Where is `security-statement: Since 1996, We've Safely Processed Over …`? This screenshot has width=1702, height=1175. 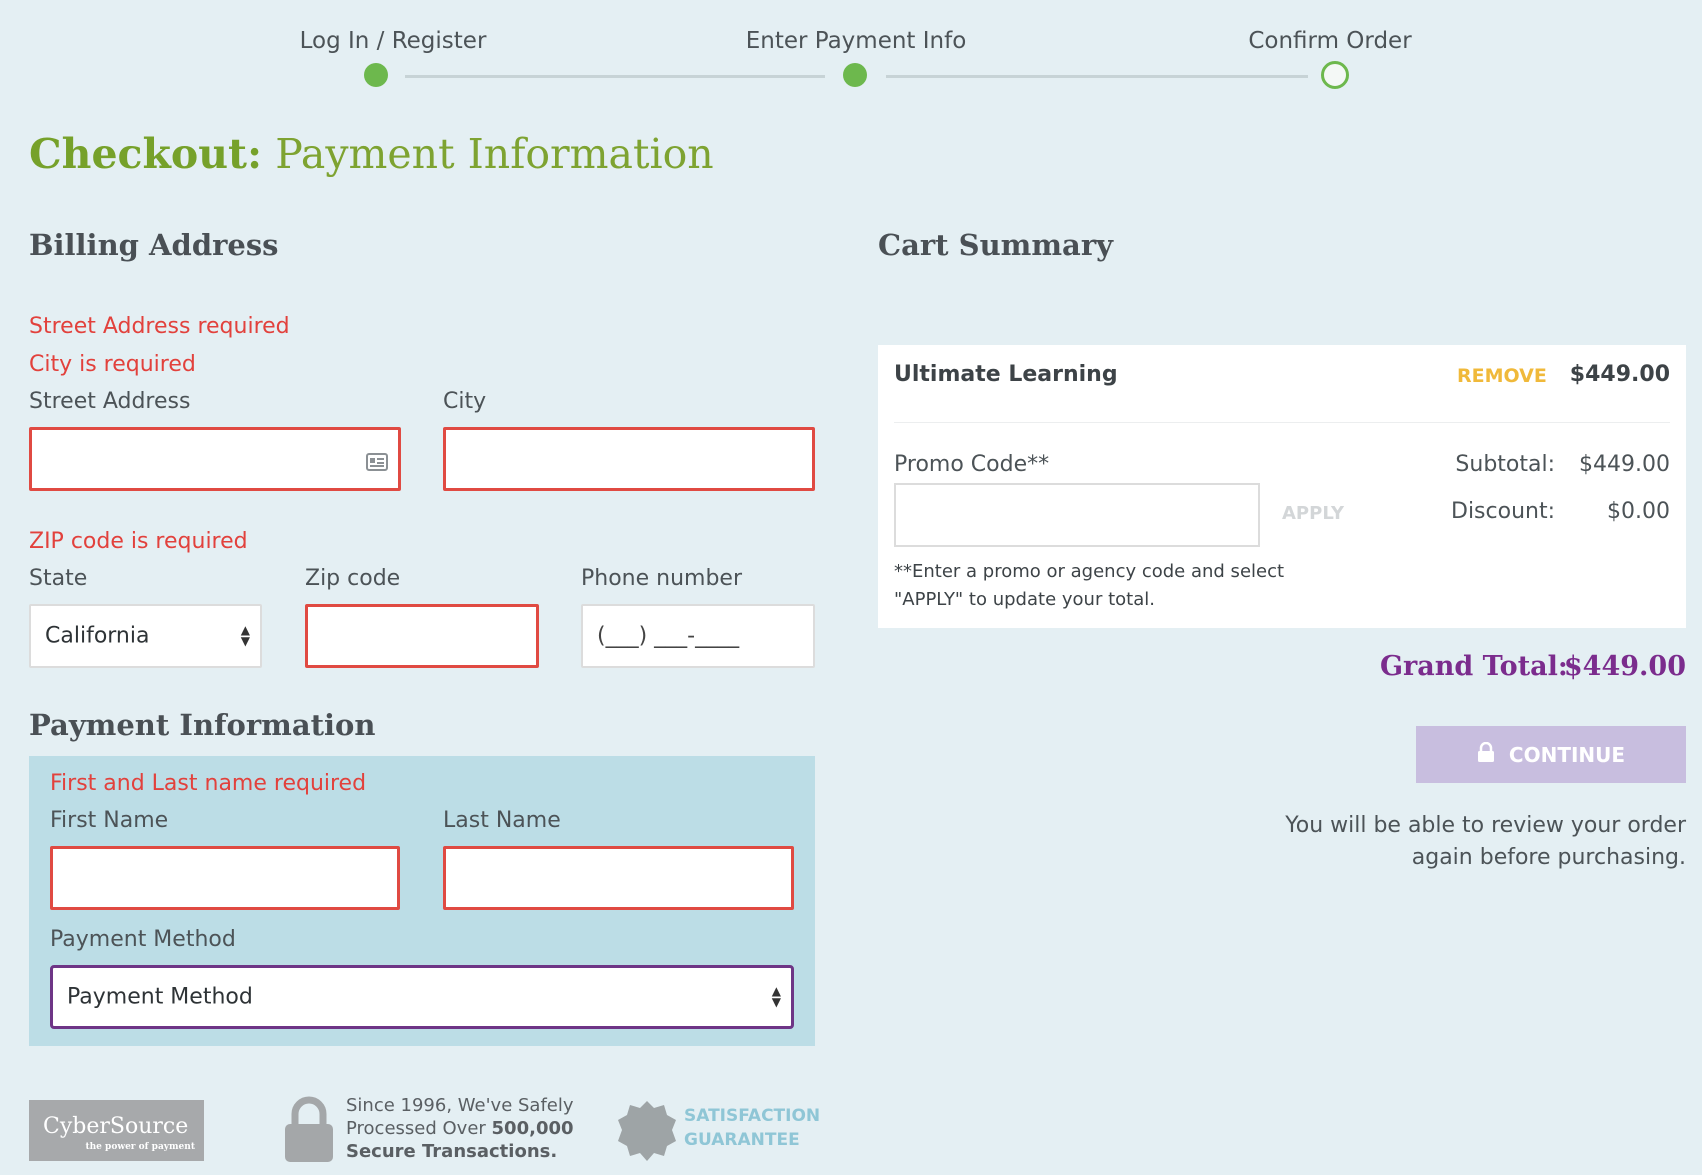
security-statement: Since 1996, We've Safely Processed Over … is located at coordinates (460, 1128).